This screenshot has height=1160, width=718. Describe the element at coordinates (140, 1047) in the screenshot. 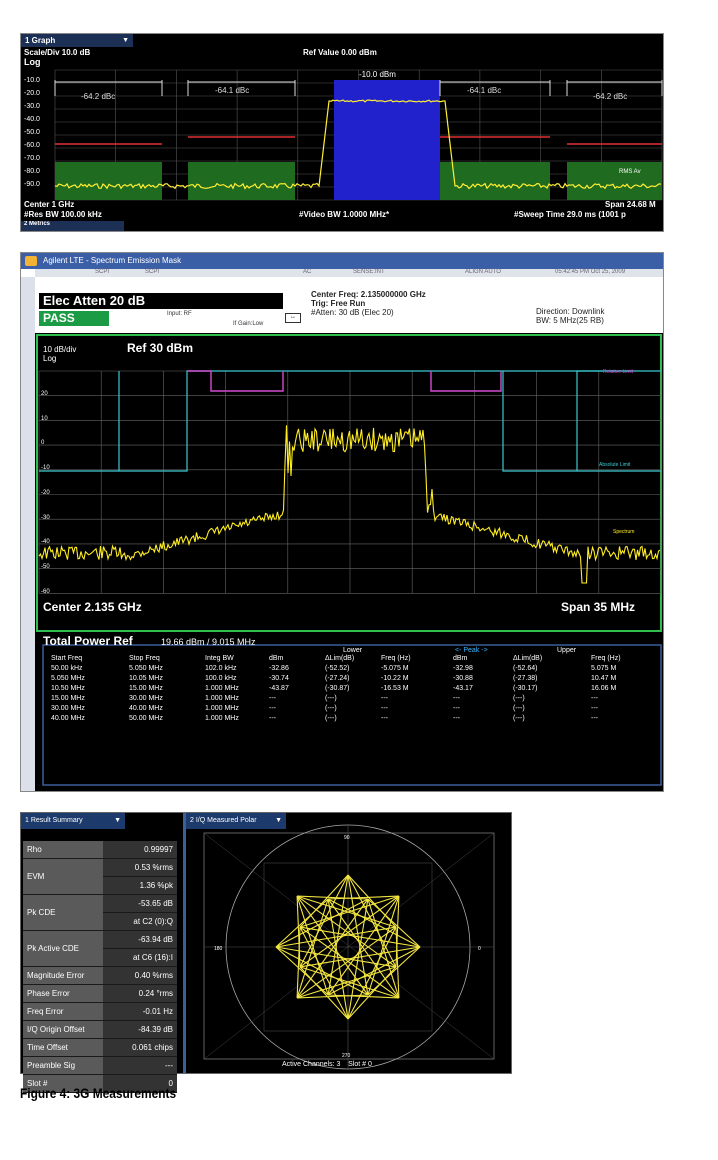

I see `summary-value: 0.061 chips` at that location.